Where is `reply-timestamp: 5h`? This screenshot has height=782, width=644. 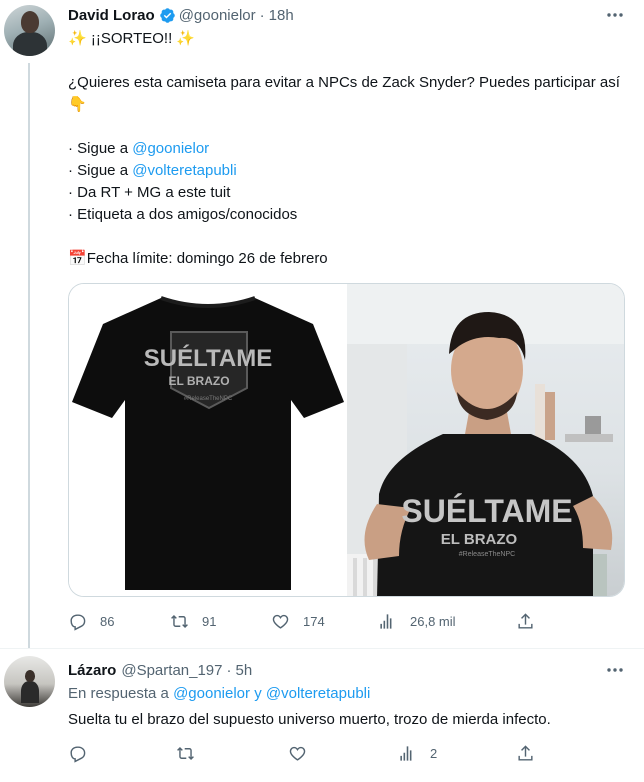 reply-timestamp: 5h is located at coordinates (244, 670).